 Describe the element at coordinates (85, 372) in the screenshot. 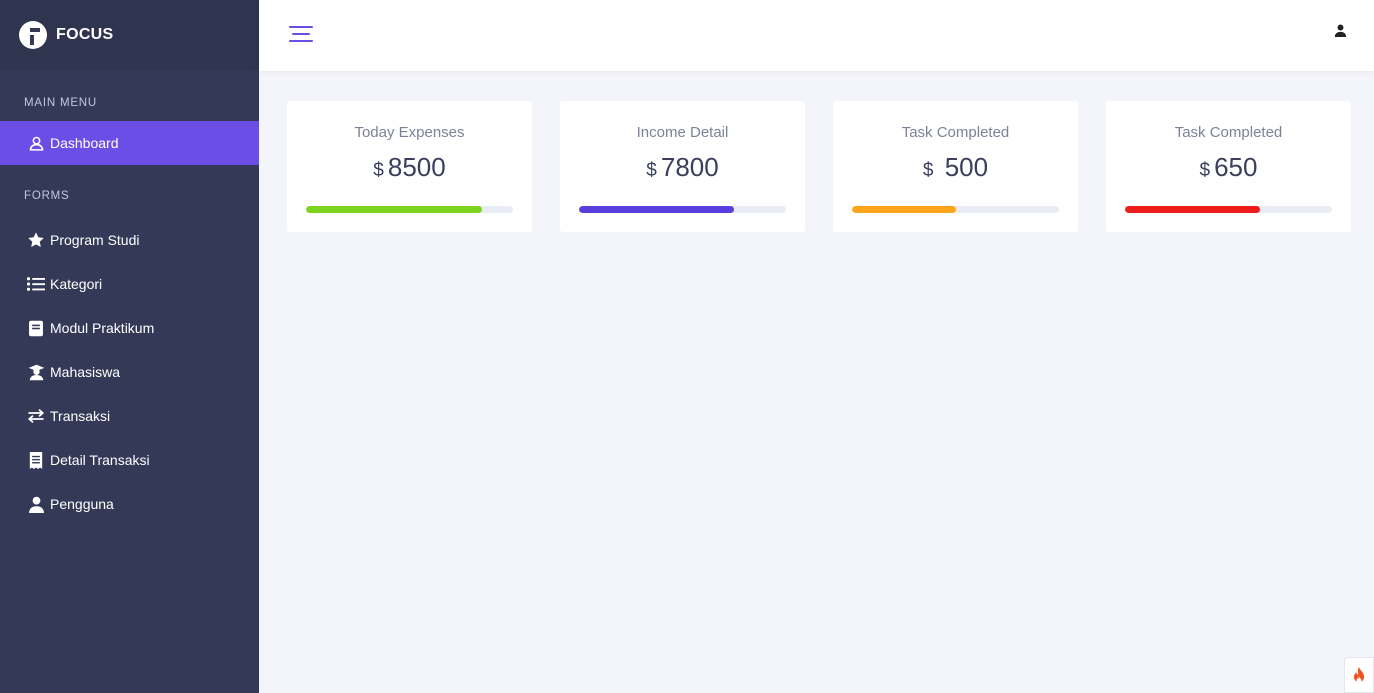

I see `sidebar-item-label: Mahasiswa` at that location.